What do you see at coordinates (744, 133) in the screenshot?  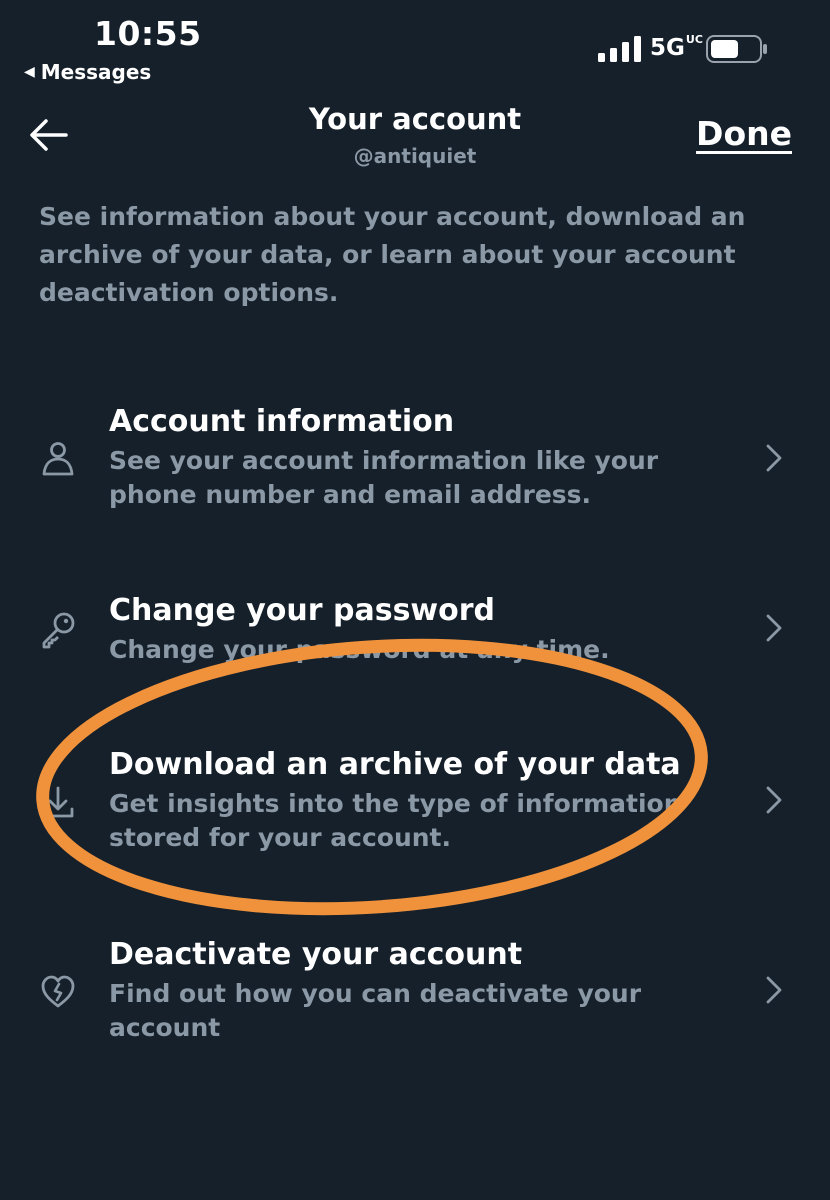 I see `done-button: Done` at bounding box center [744, 133].